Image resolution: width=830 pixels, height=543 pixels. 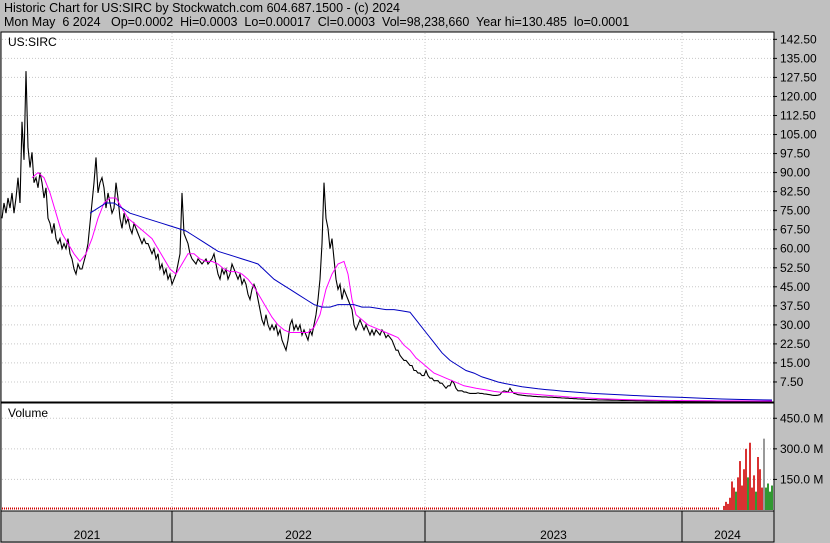 What do you see at coordinates (798, 96) in the screenshot?
I see `price-tick-label: 120.00` at bounding box center [798, 96].